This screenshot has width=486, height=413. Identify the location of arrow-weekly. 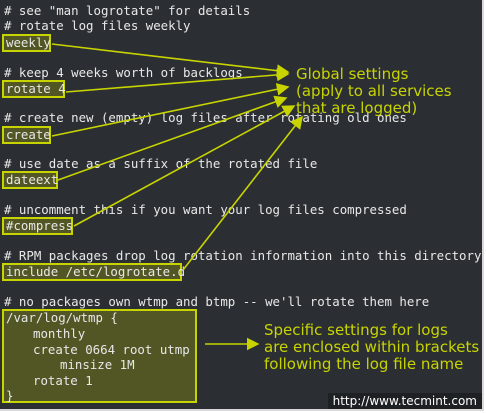
(170, 60).